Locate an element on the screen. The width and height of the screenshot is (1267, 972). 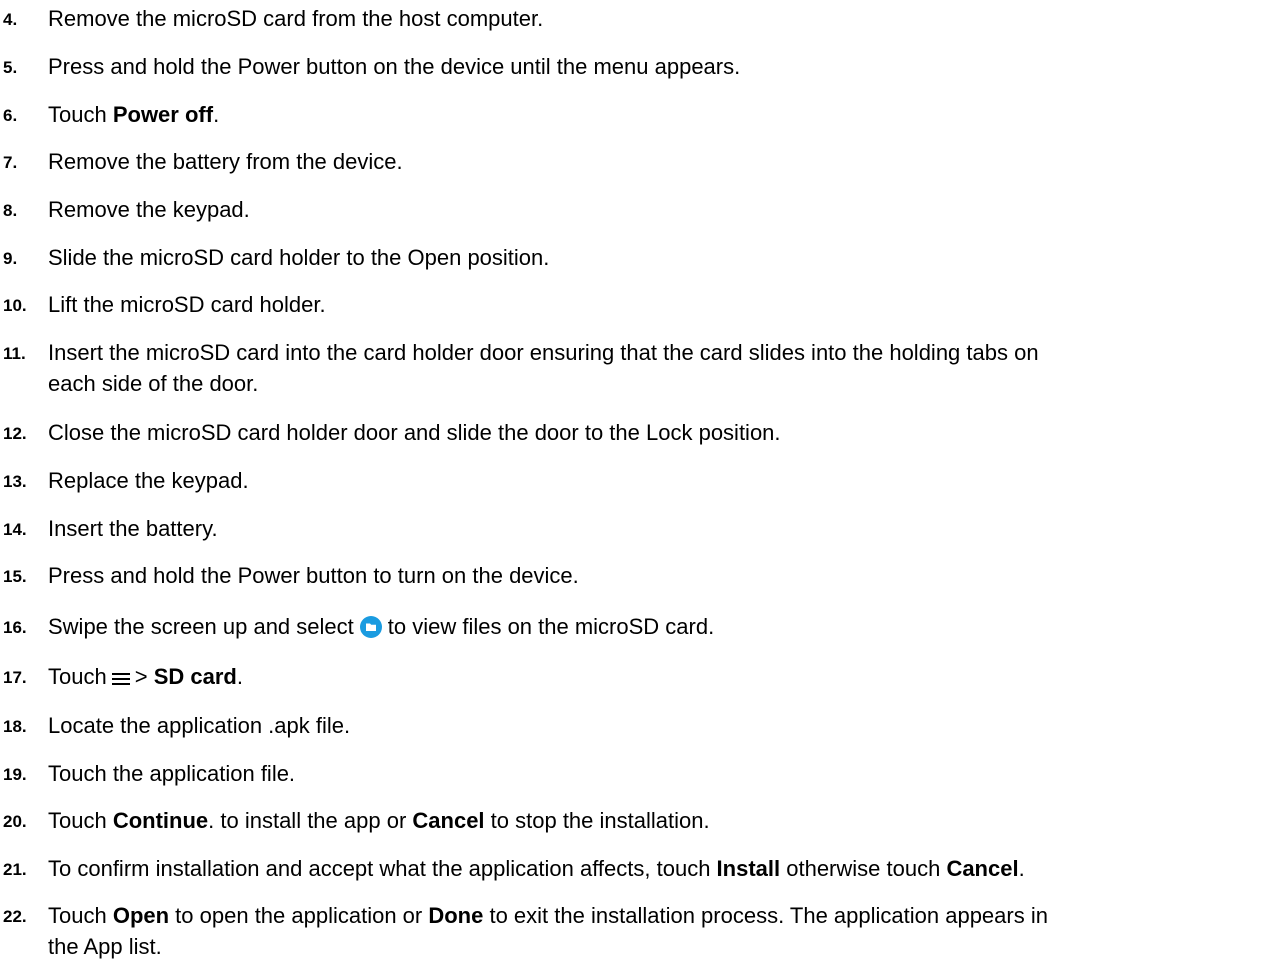
step-number: 4. is located at coordinates (10, 19).